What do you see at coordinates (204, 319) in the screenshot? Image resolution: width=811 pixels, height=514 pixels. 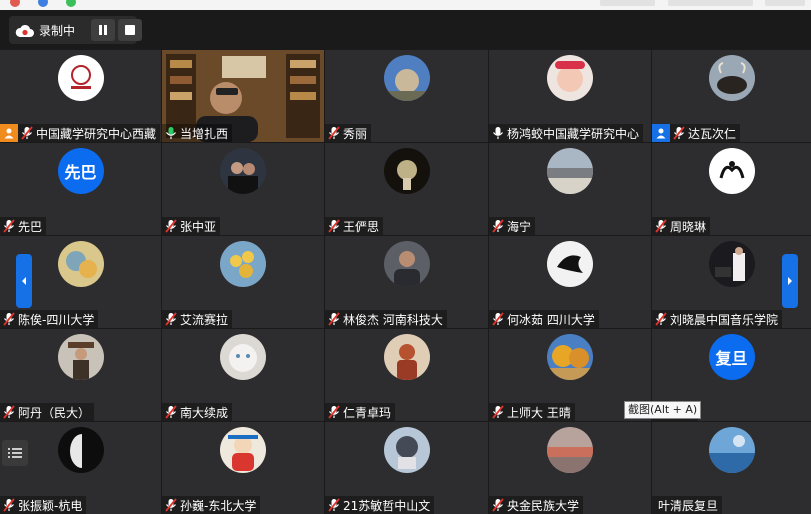 I see `participant-name: 艾流赛拉` at bounding box center [204, 319].